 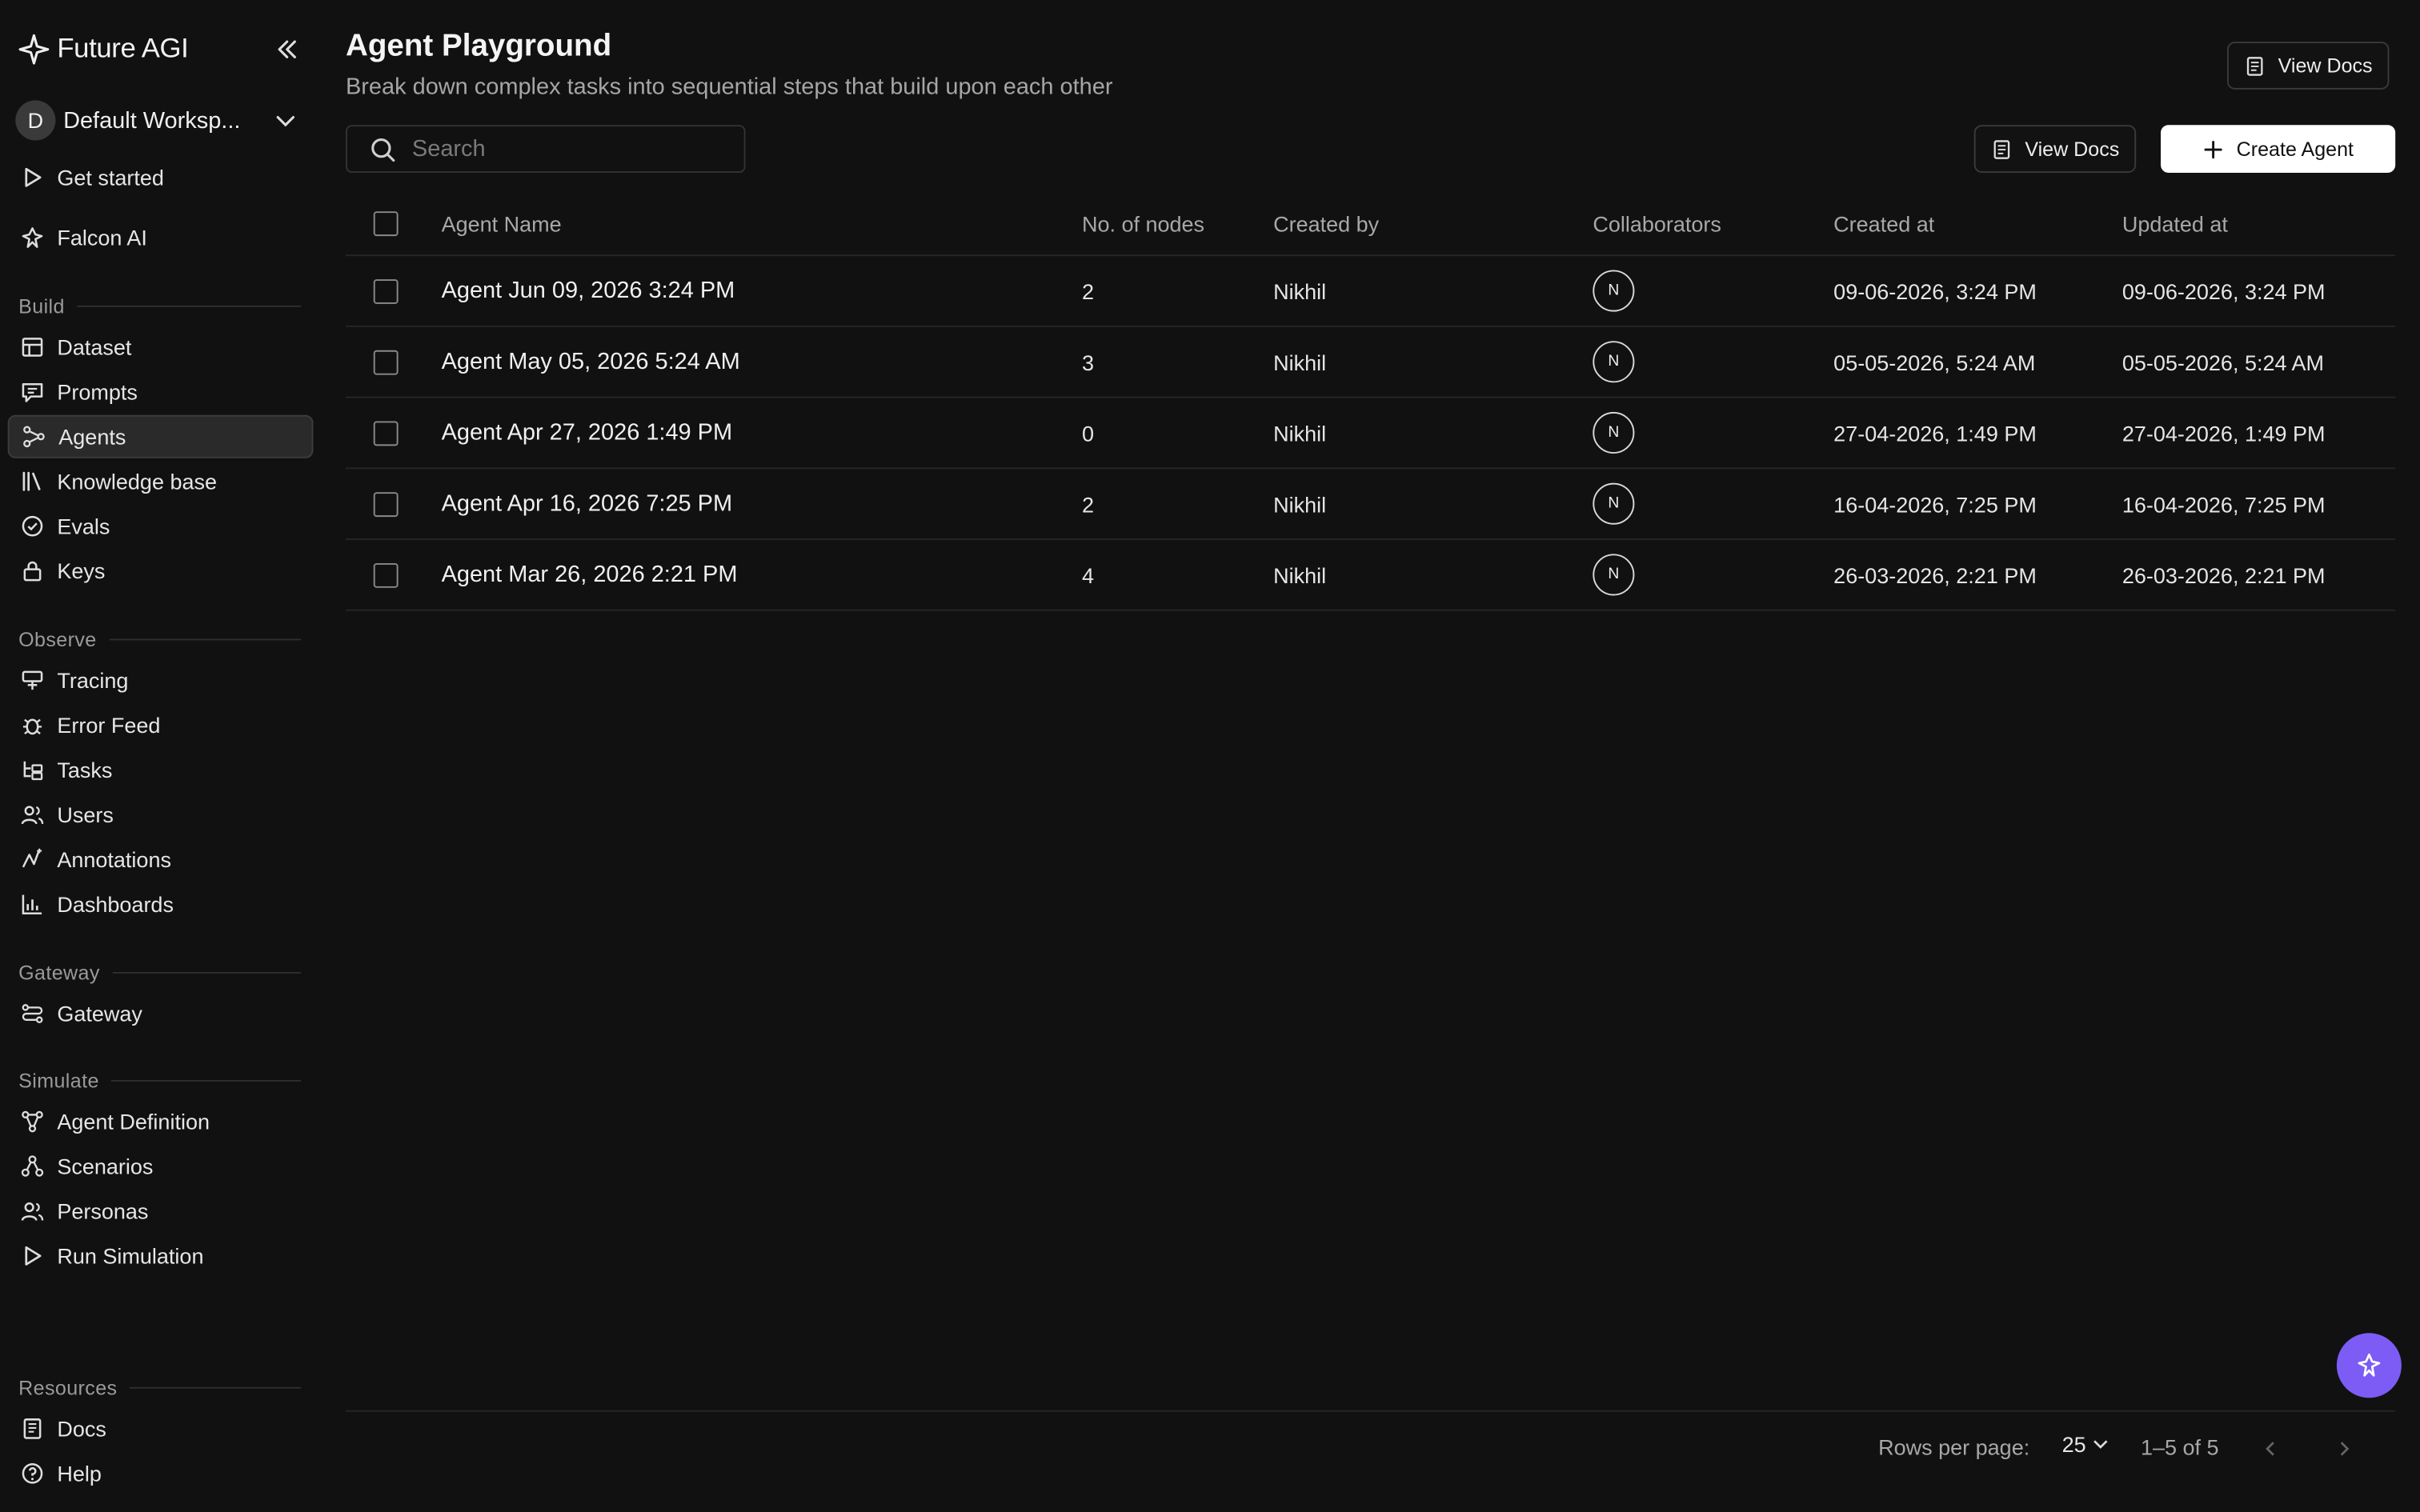 I want to click on nav-agent-definition: Agent Definition, so click(x=161, y=1121).